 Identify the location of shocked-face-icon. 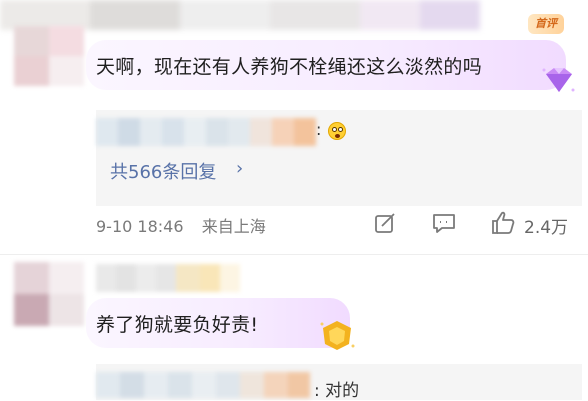
(337, 131).